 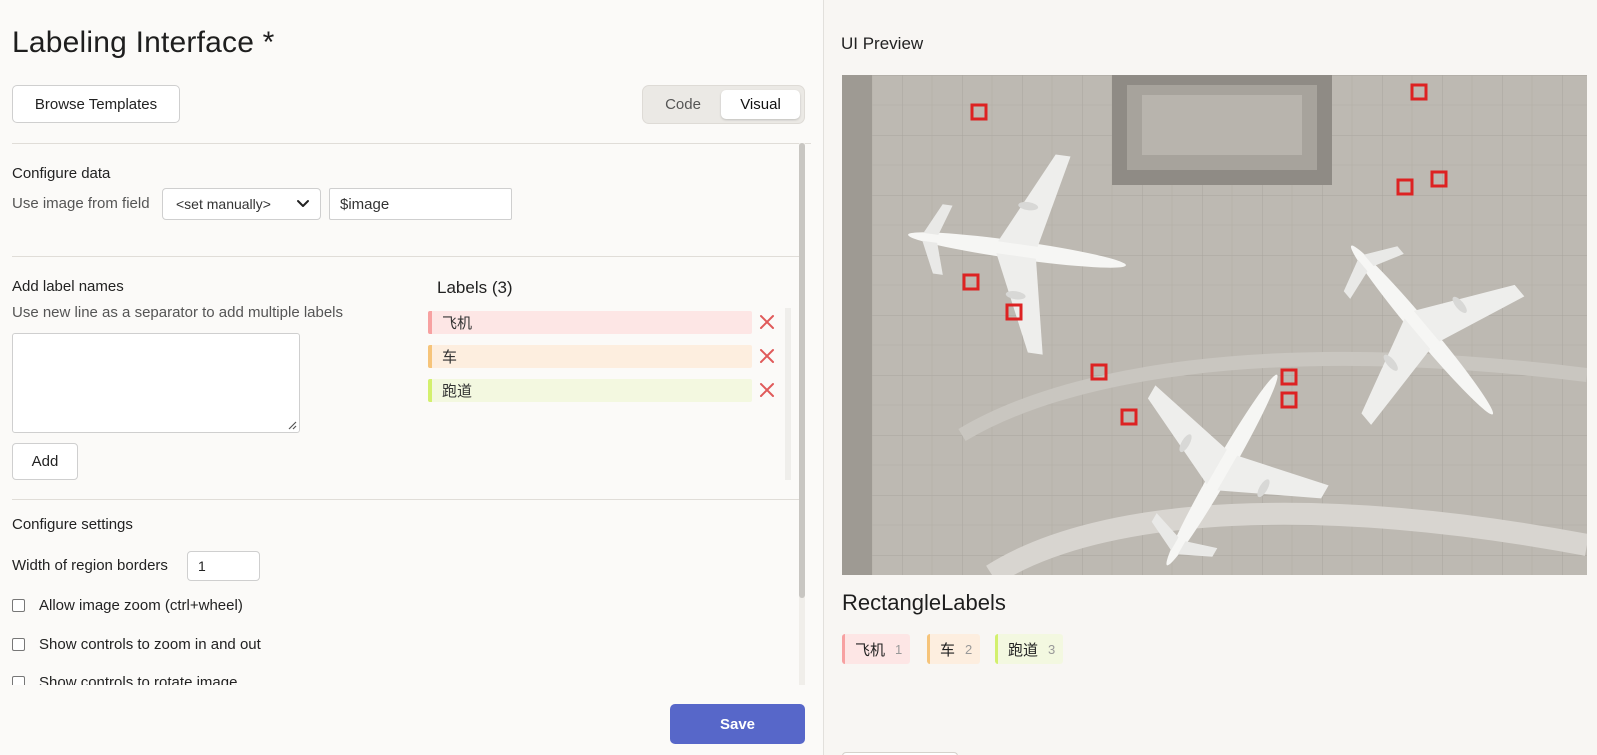 I want to click on image-field-select-value: <set manually>, so click(x=223, y=204).